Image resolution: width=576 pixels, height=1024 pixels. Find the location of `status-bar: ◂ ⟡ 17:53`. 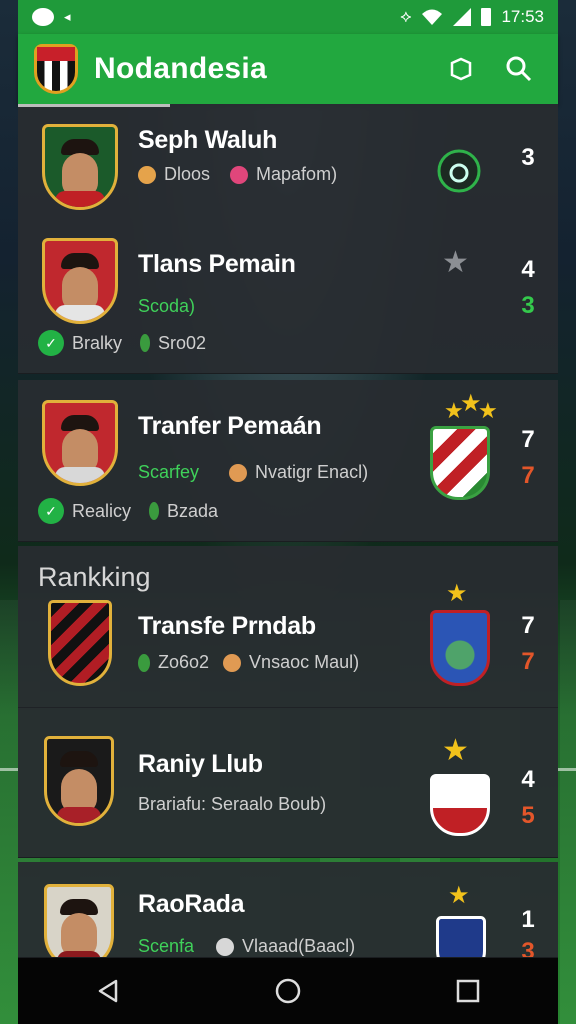

status-bar: ◂ ⟡ 17:53 is located at coordinates (288, 17).